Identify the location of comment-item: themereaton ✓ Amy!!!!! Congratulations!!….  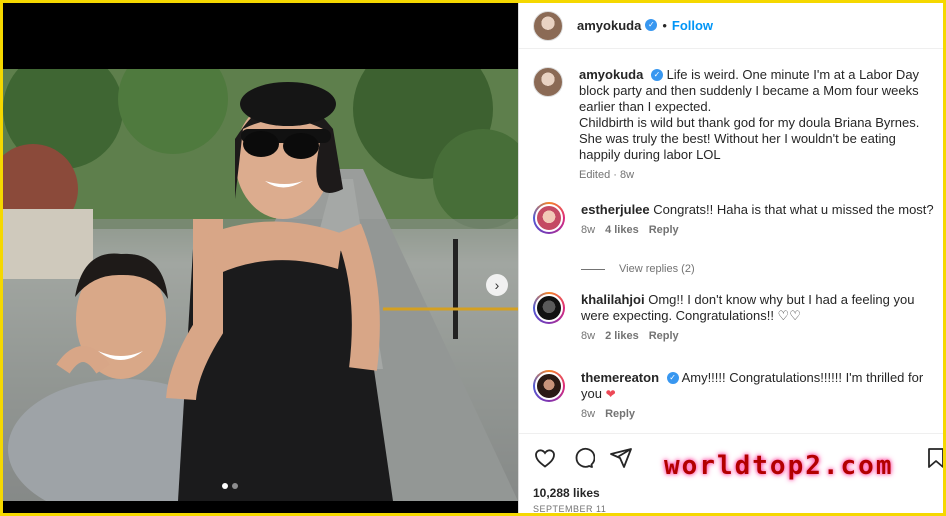
(733, 395).